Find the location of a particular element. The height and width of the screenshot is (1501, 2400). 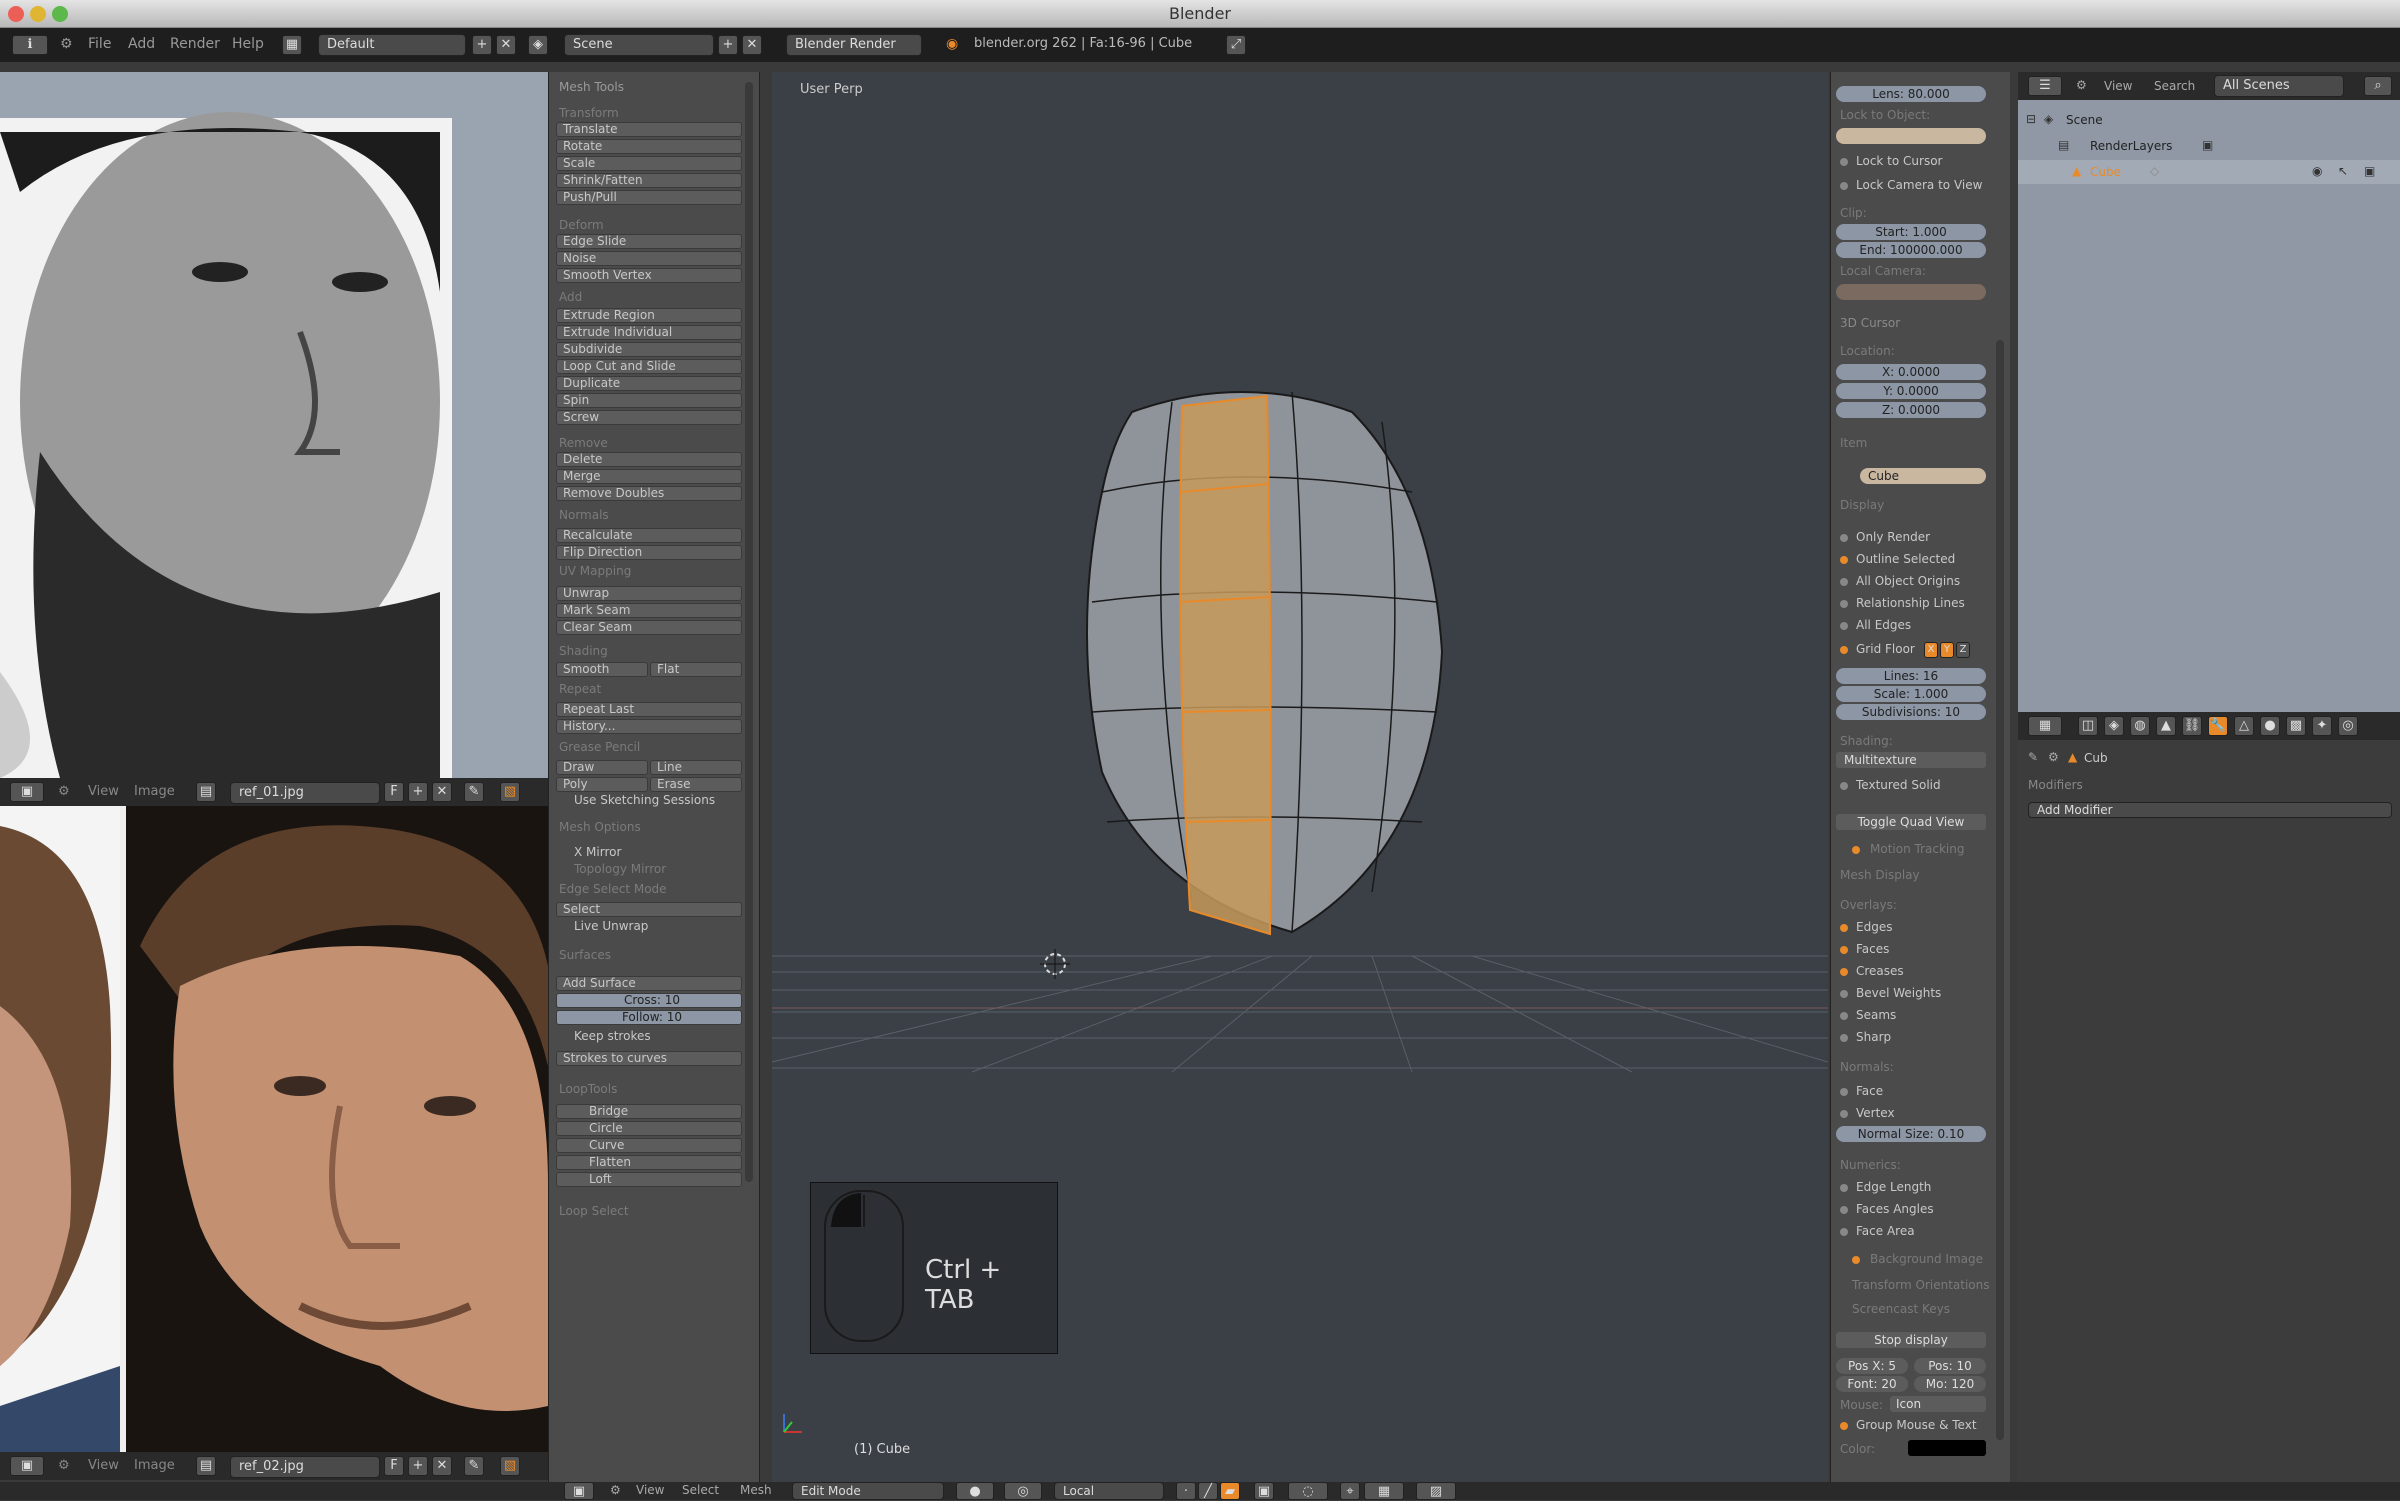

outliner-row-cube: ▲ Cube ◇ ◉ ↖ ▣ is located at coordinates (2209, 172).